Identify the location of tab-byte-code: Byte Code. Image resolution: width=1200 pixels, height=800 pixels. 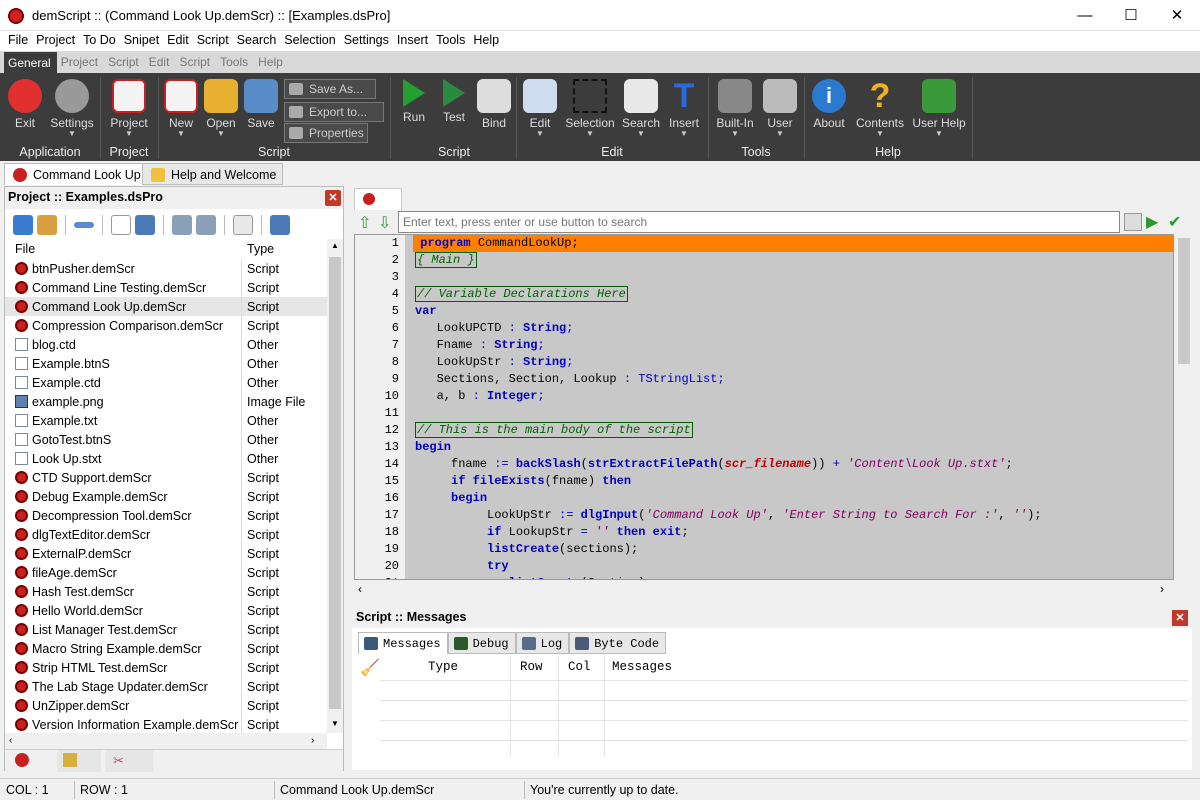
(618, 643).